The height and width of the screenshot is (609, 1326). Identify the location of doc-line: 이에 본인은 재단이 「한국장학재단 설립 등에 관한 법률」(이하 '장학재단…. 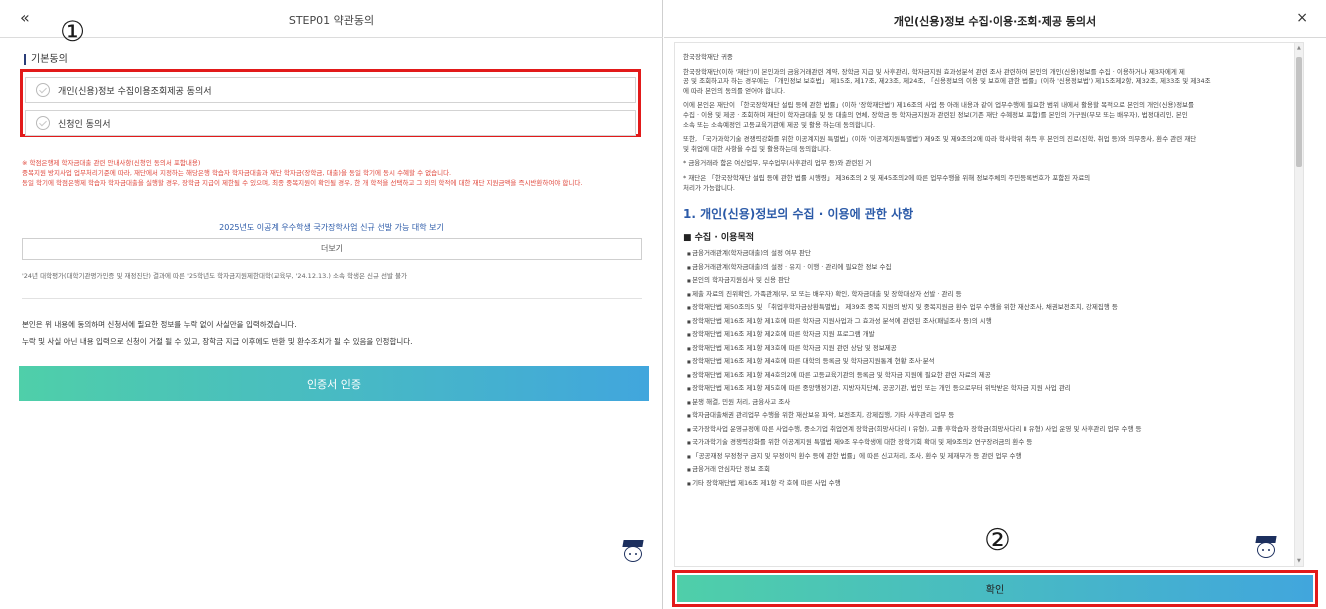
(939, 105).